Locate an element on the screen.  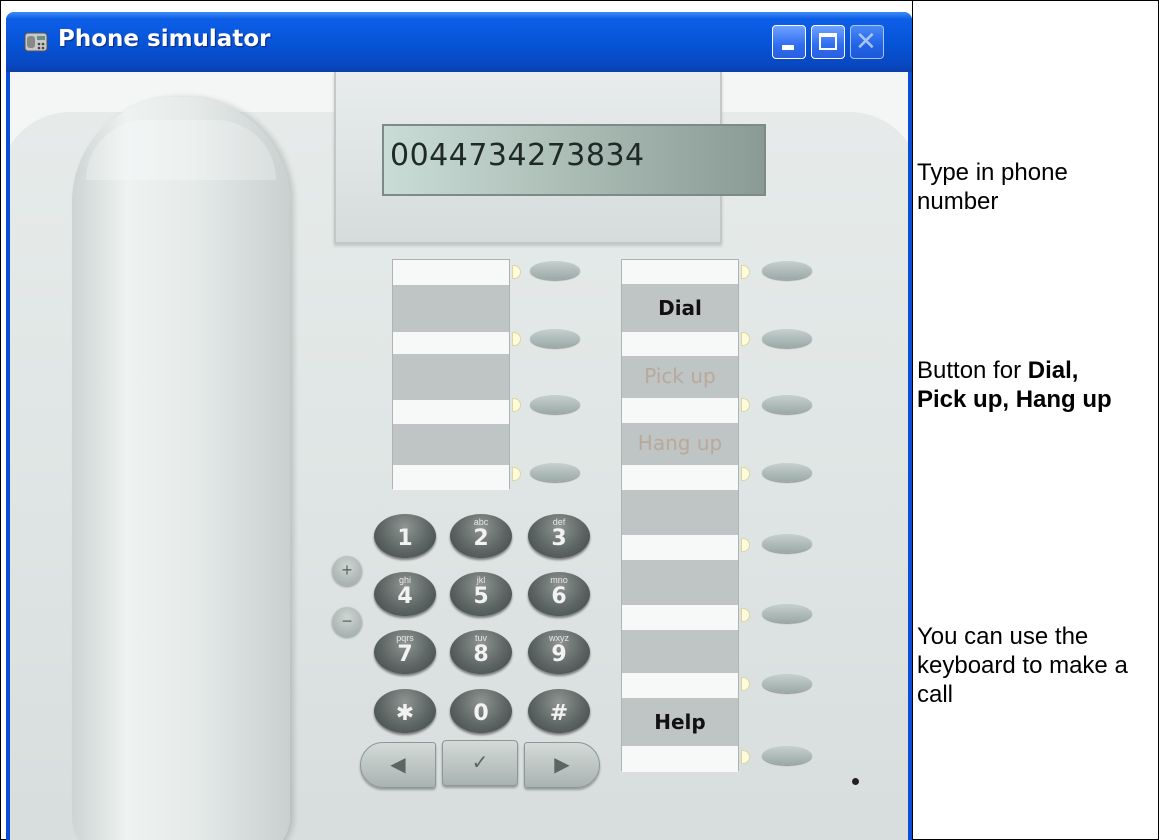
key-3: def 3 is located at coordinates (559, 536).